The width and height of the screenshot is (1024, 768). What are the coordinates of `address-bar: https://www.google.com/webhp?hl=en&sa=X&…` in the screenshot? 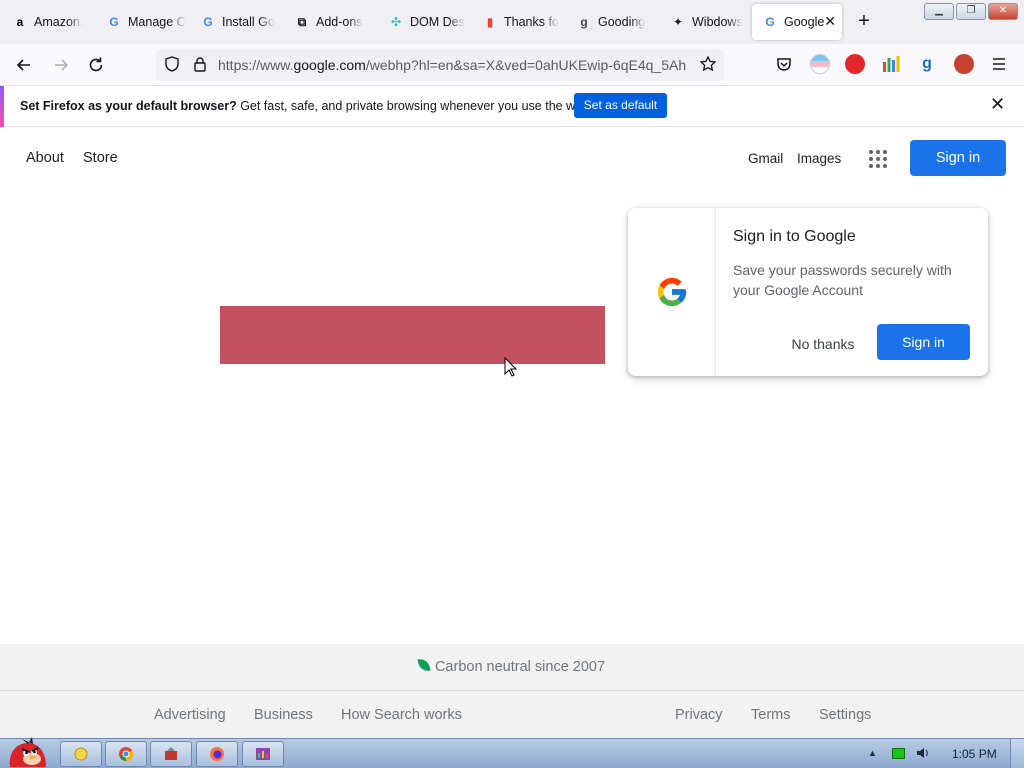 It's located at (440, 65).